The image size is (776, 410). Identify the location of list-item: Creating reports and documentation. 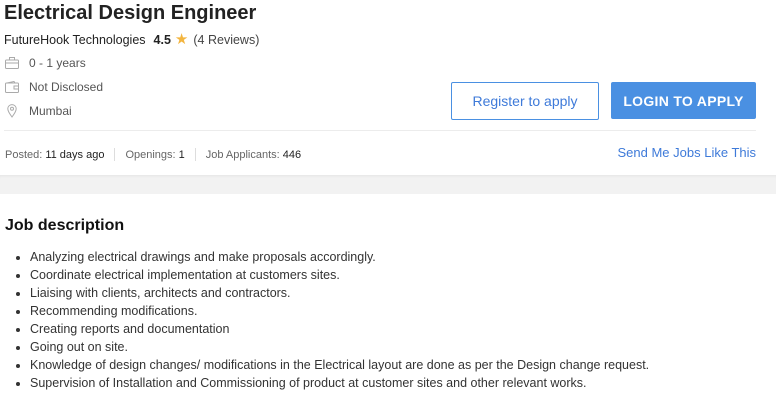
(339, 329).